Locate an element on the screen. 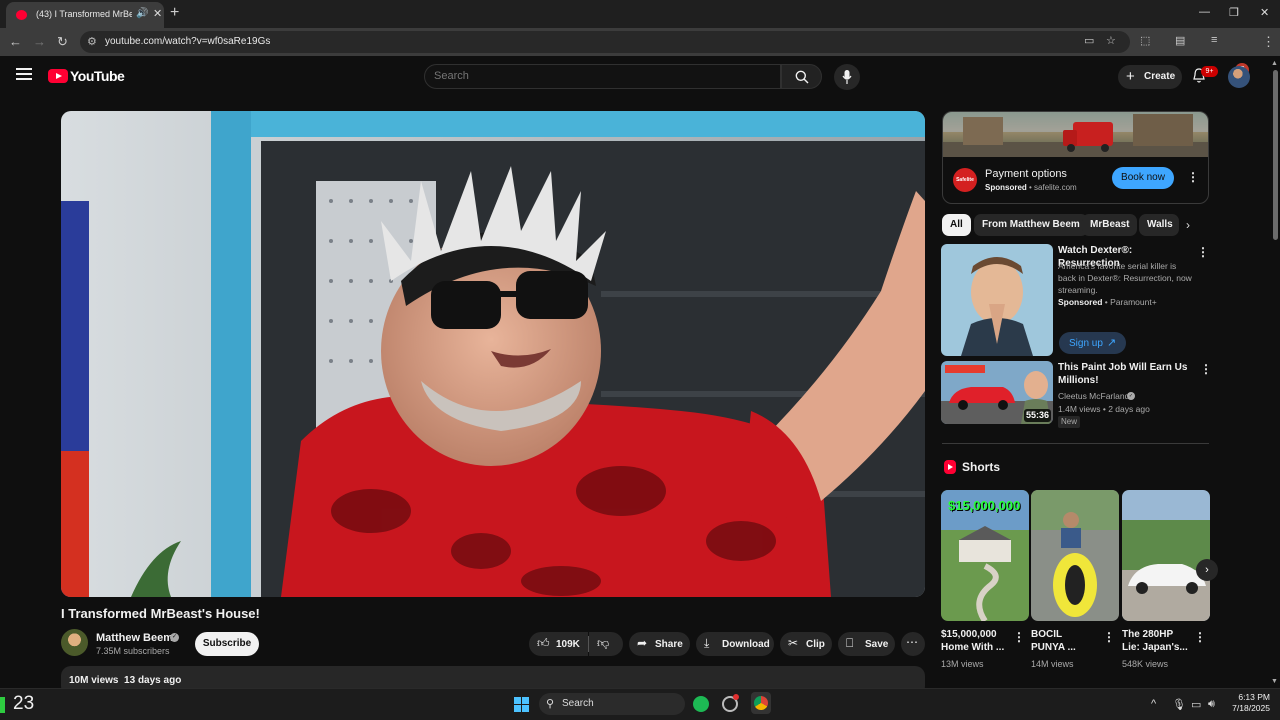  chip-mrbeast: MrBeast is located at coordinates (1110, 225).